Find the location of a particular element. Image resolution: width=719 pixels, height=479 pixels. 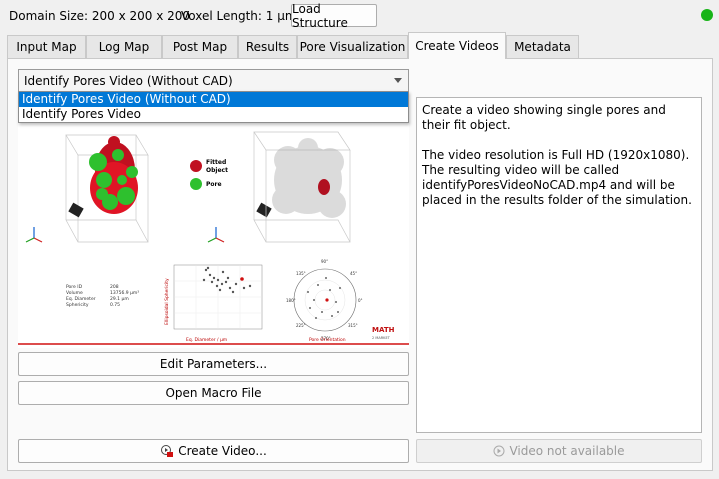

option-identify-pores: Identify Pores Video is located at coordinates (213, 114).